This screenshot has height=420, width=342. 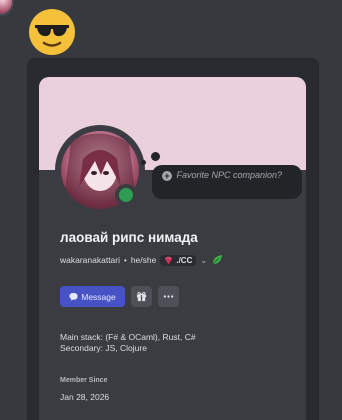 What do you see at coordinates (128, 337) in the screenshot?
I see `bio-line: Main stack: (F# & OCaml), Rust, C#` at bounding box center [128, 337].